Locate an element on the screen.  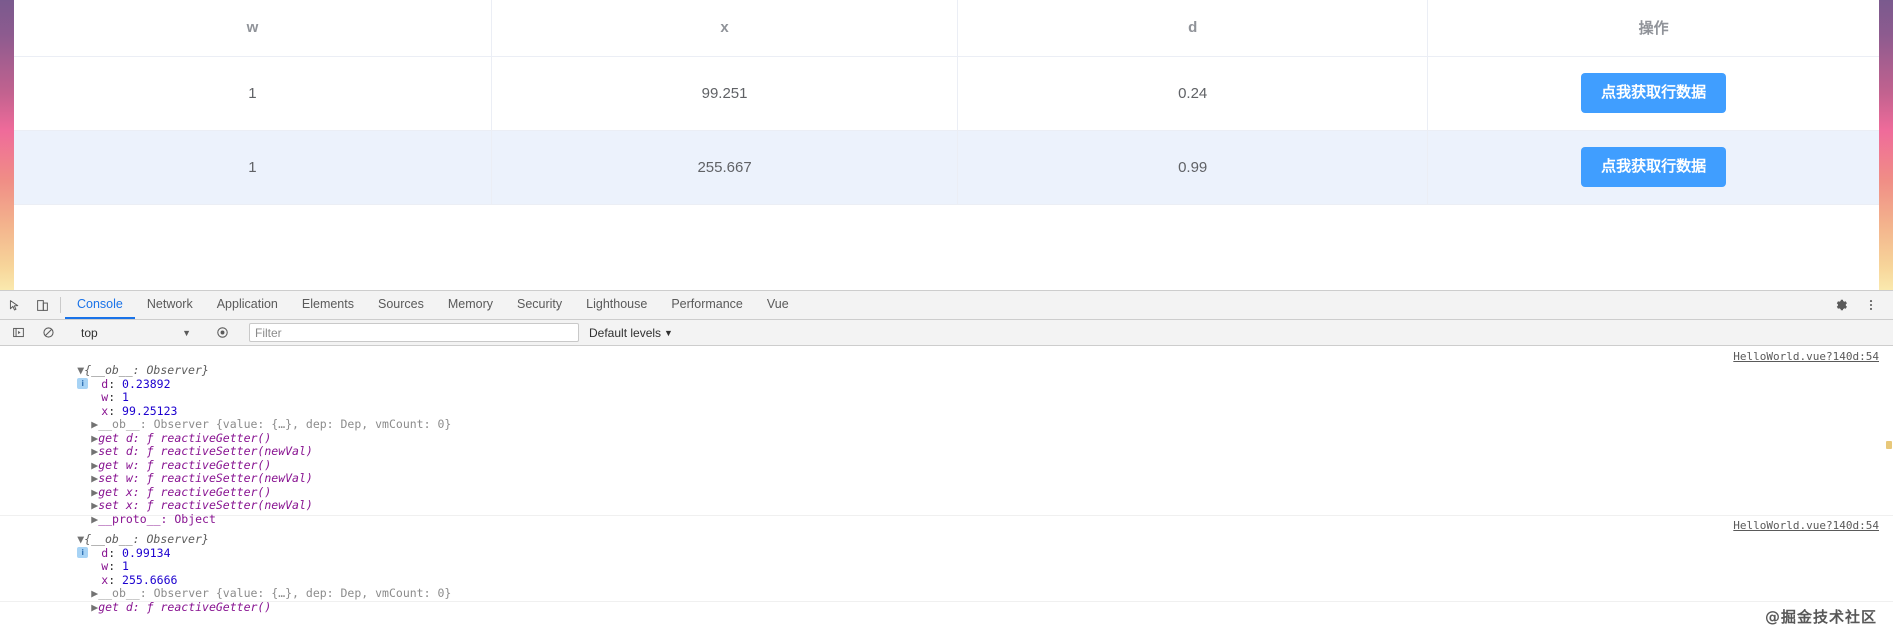
column-header-action: 操作 is located at coordinates (1653, 28).